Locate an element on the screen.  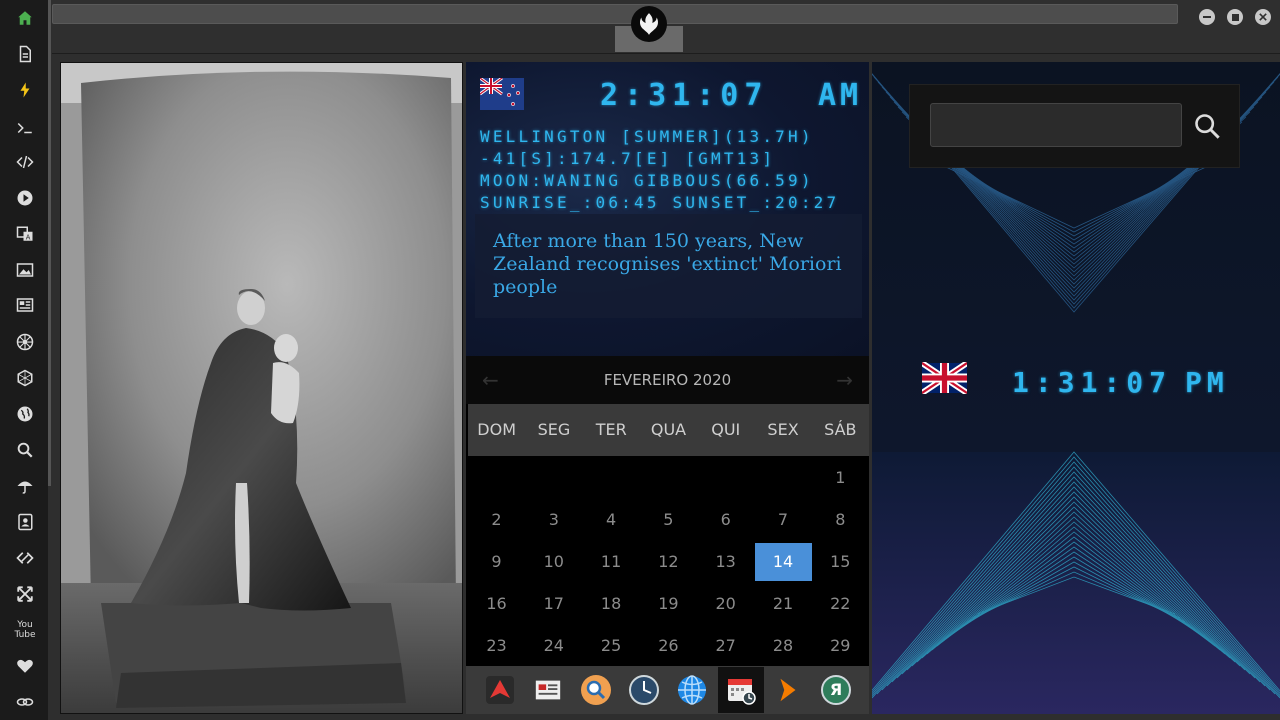
calendar-month-label: FEVEREIRO 2020 is located at coordinates (667, 380).